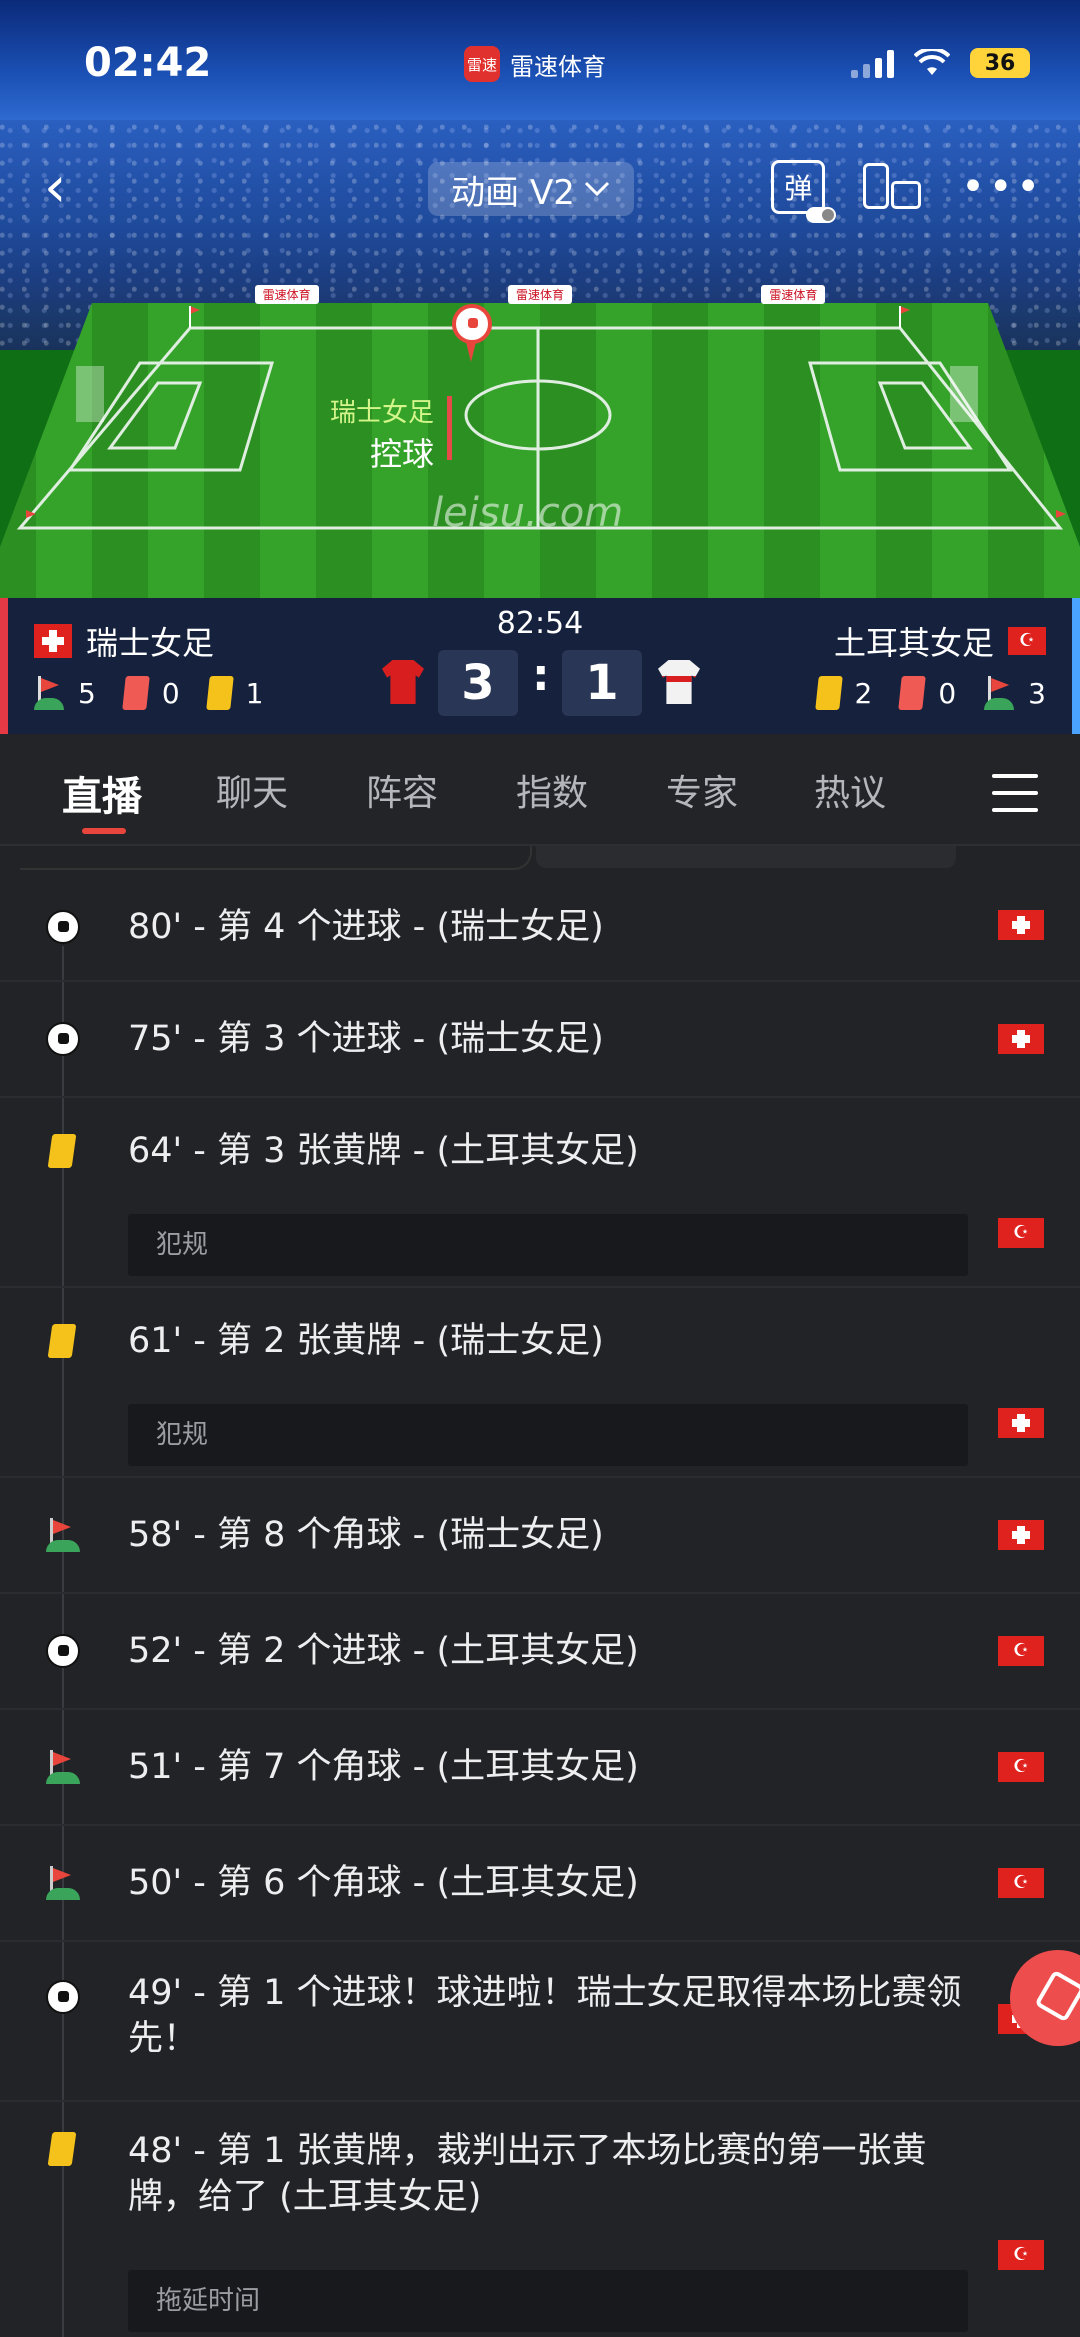 This screenshot has width=1080, height=2337. What do you see at coordinates (513, 192) in the screenshot?
I see `mode-label: 动画 V2` at bounding box center [513, 192].